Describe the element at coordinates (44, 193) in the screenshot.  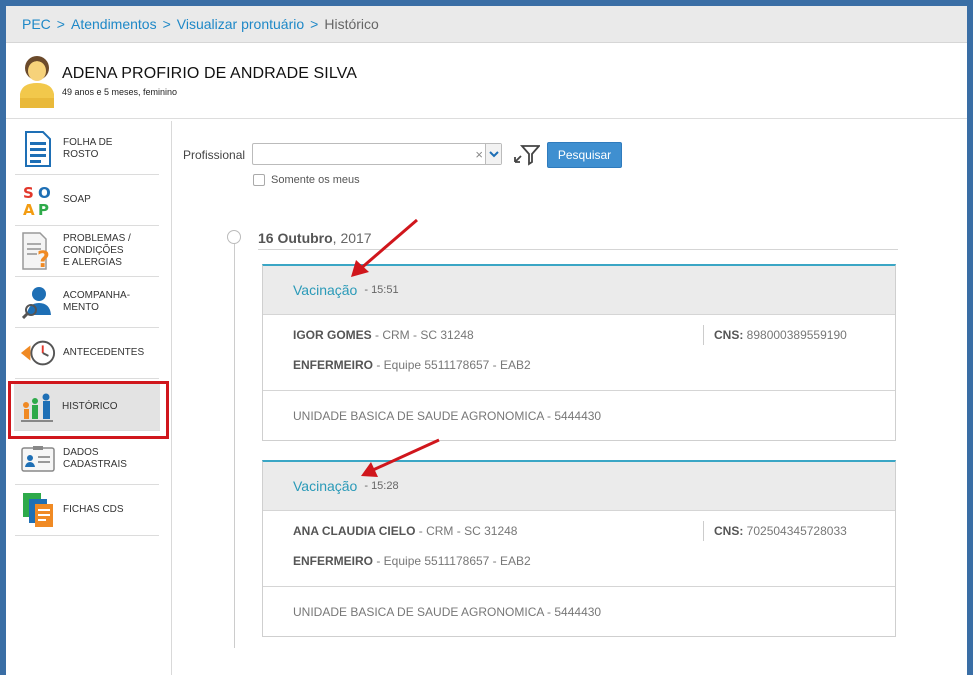
I see `svg-text: O` at that location.